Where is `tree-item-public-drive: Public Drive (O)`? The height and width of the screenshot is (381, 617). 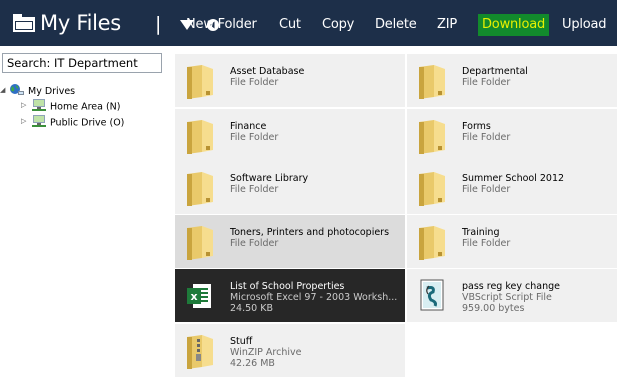
tree-item-public-drive: Public Drive (O) is located at coordinates (78, 123).